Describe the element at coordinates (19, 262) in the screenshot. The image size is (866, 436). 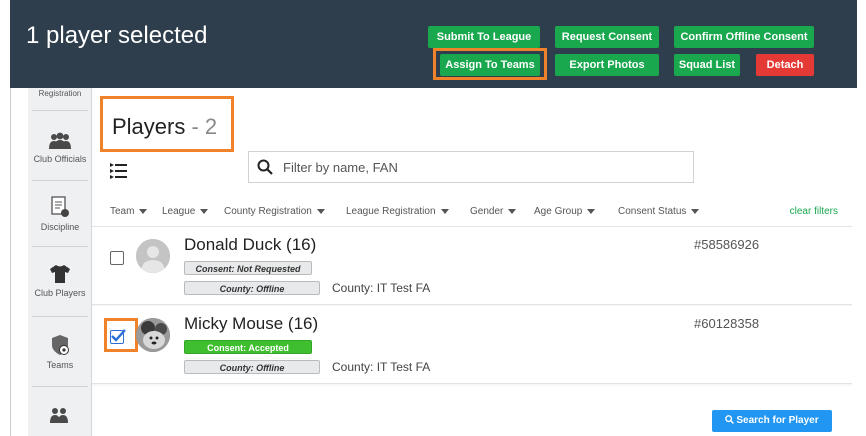
I see `left-border-strip` at that location.